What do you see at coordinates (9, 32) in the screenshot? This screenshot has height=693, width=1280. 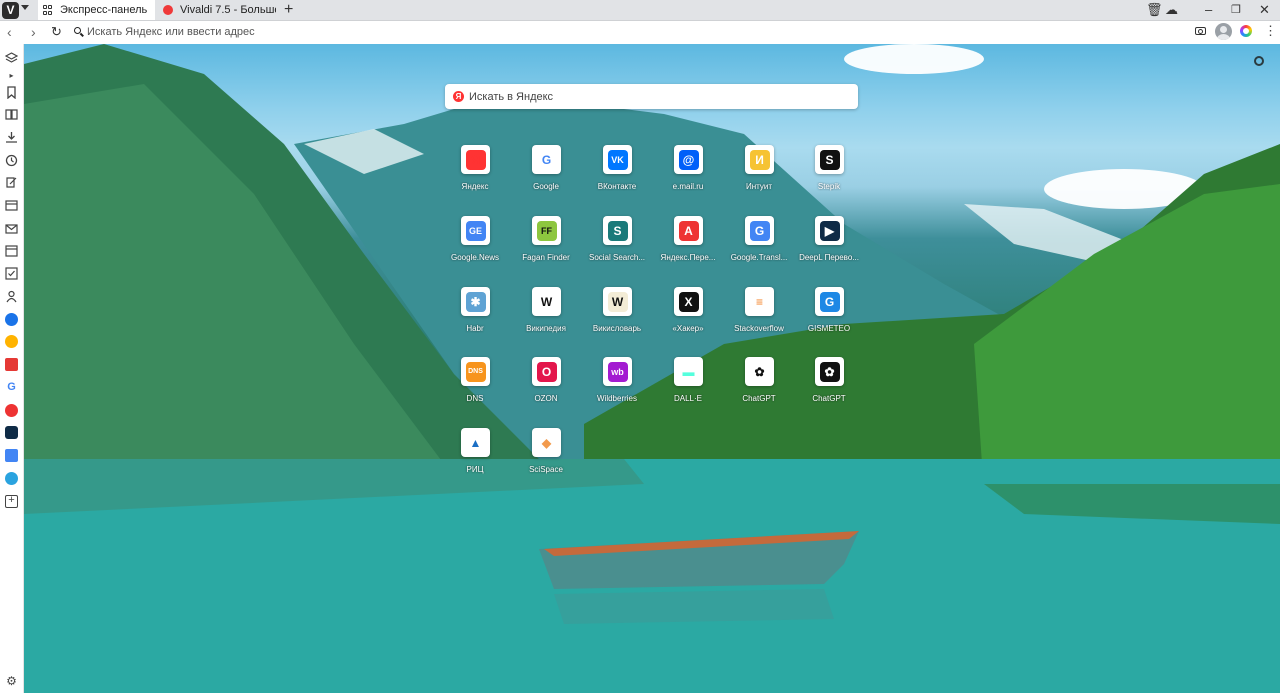 I see `back-button: ‹` at bounding box center [9, 32].